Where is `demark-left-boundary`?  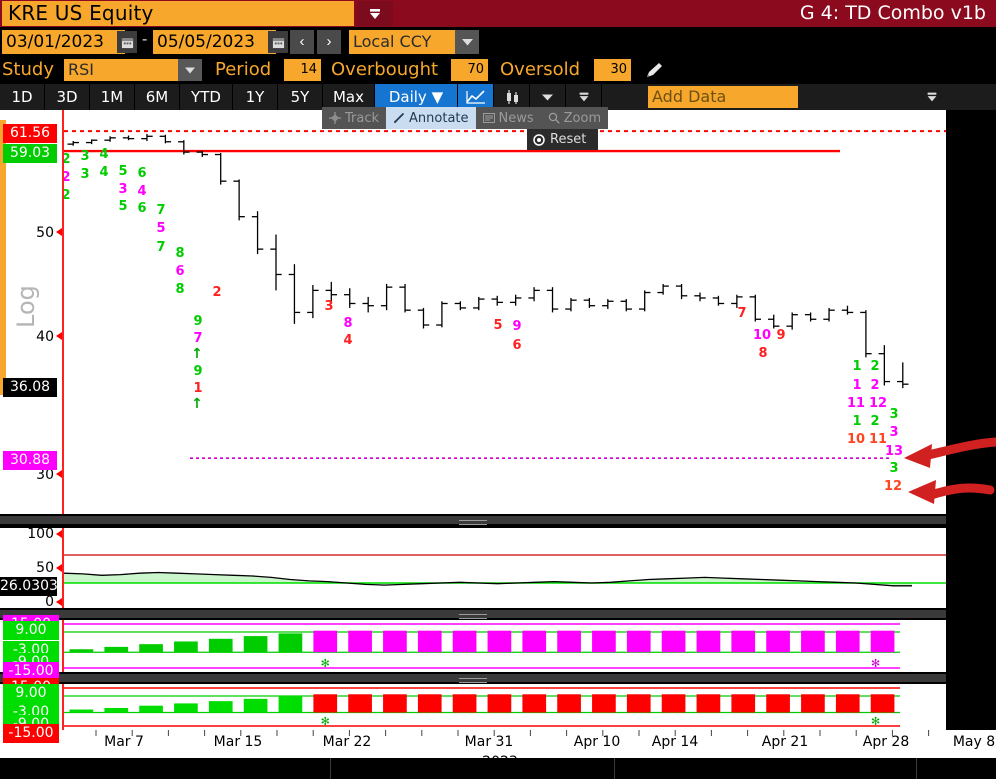
demark-left-boundary is located at coordinates (63, 646).